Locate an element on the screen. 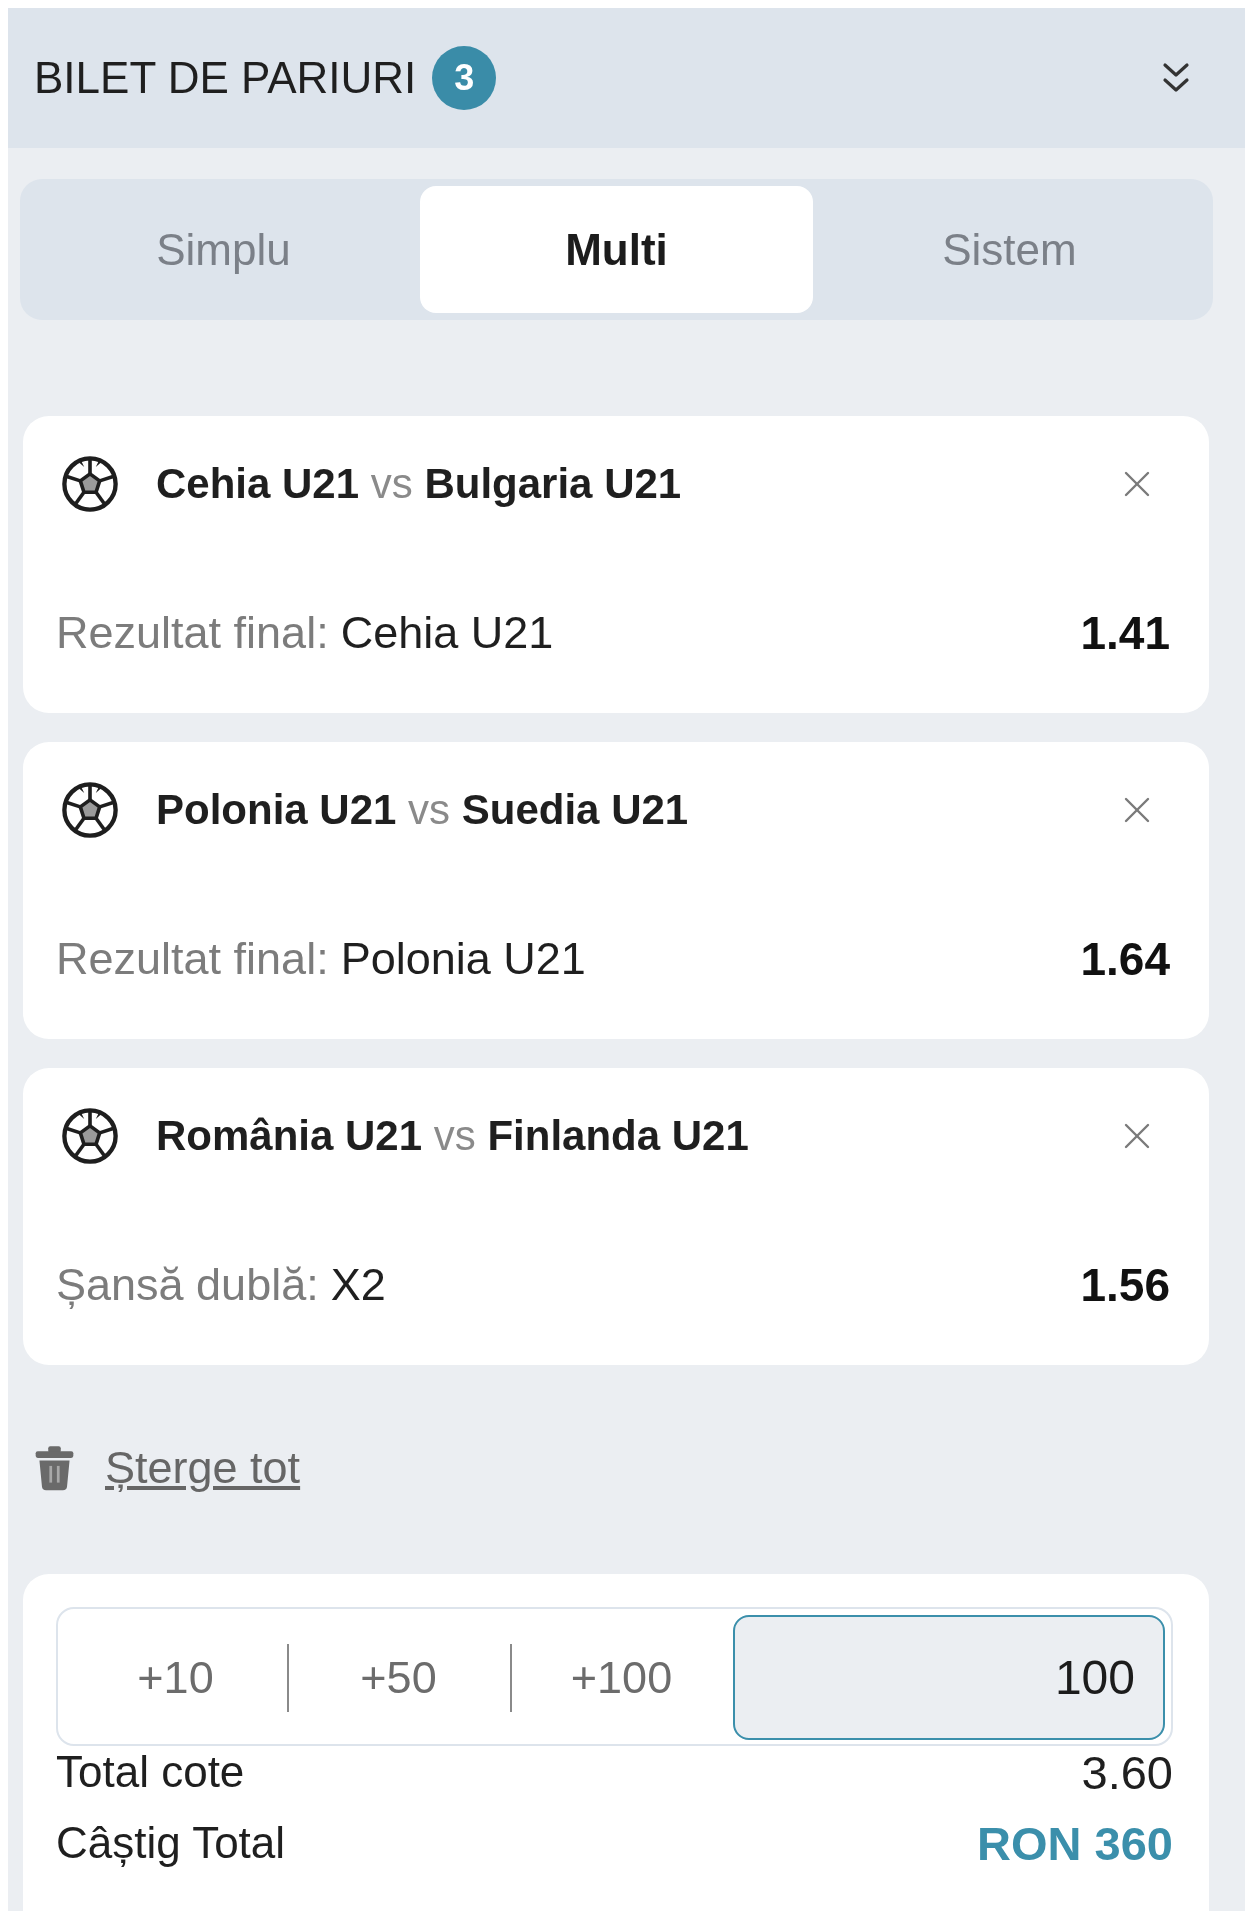  summary-value: RON 360 is located at coordinates (1075, 1843).